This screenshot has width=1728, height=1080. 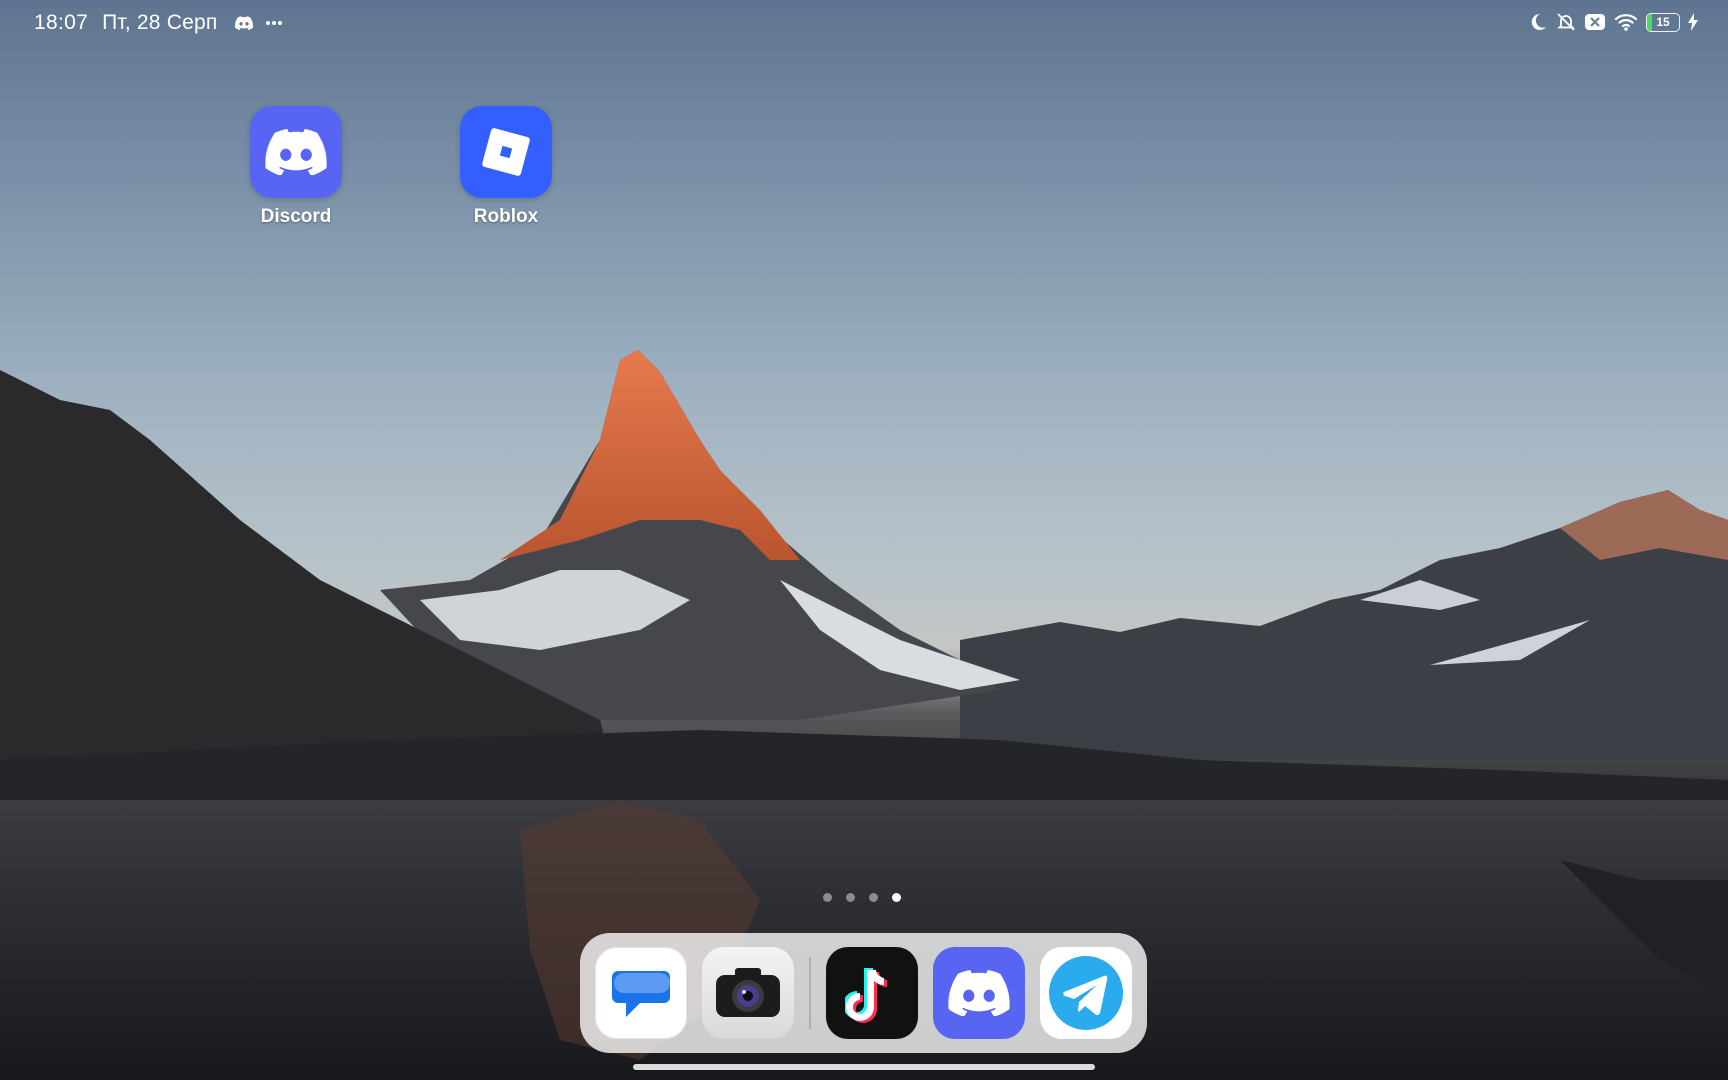 I want to click on camera-icon, so click(x=748, y=993).